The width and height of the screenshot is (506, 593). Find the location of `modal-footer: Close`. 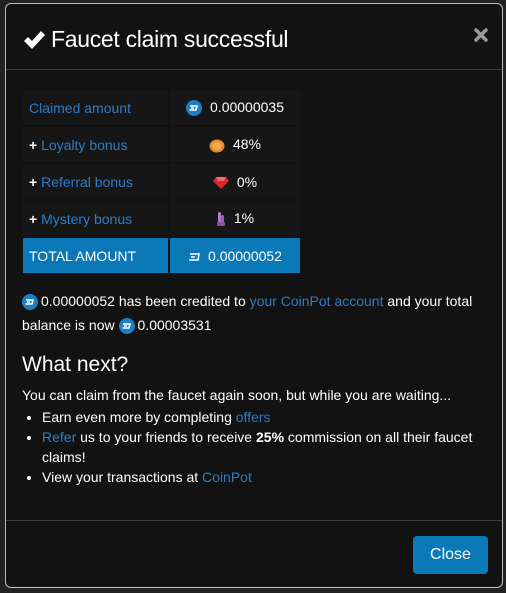

modal-footer: Close is located at coordinates (254, 553).